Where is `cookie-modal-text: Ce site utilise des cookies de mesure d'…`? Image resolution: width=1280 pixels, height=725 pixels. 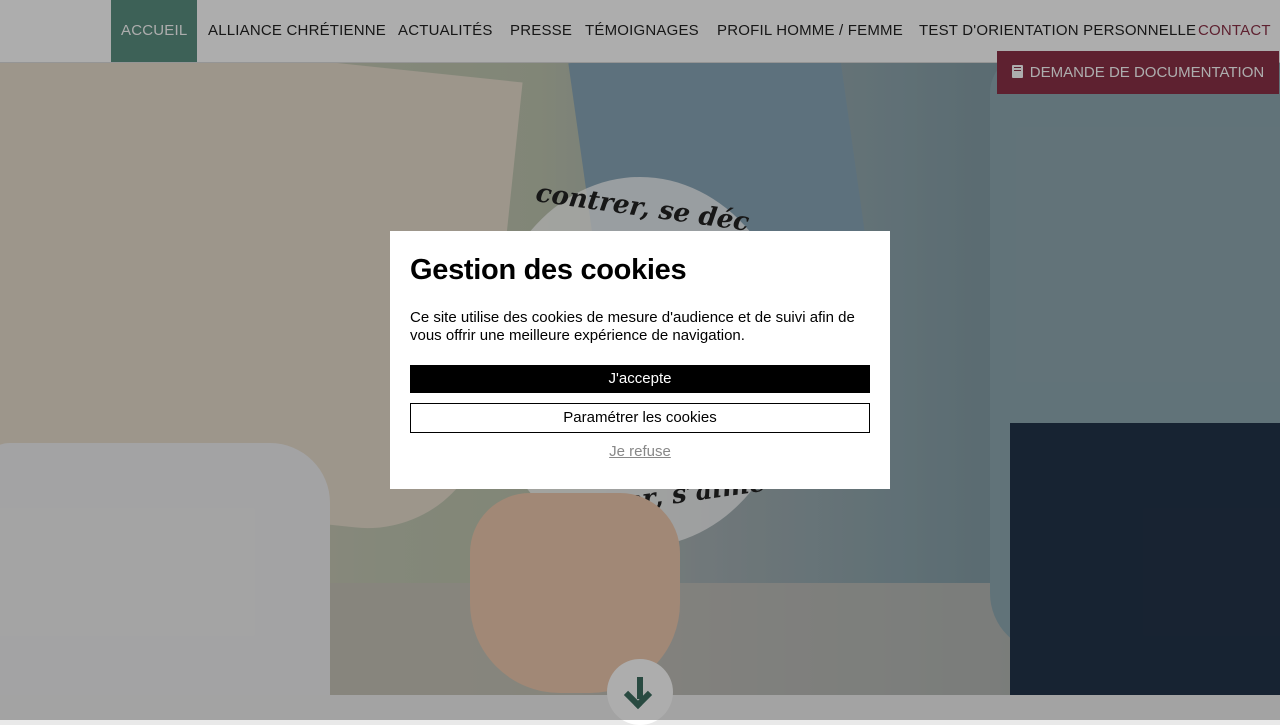 cookie-modal-text: Ce site utilise des cookies de mesure d'… is located at coordinates (632, 326).